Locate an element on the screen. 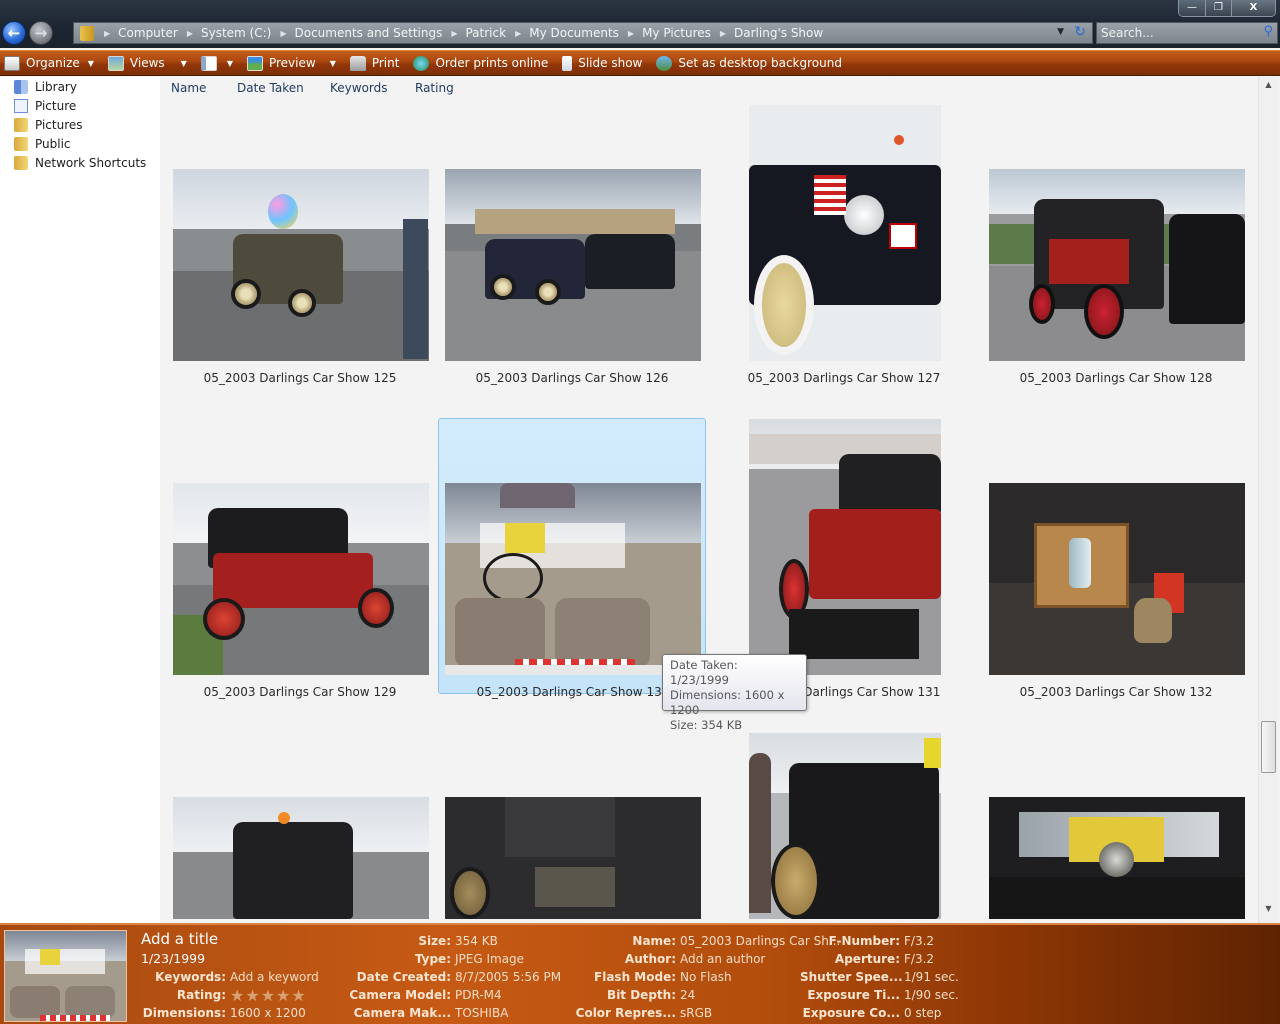 This screenshot has height=1024, width=1280. file-name: 05_2003 Darlings Car Show 126 is located at coordinates (572, 378).